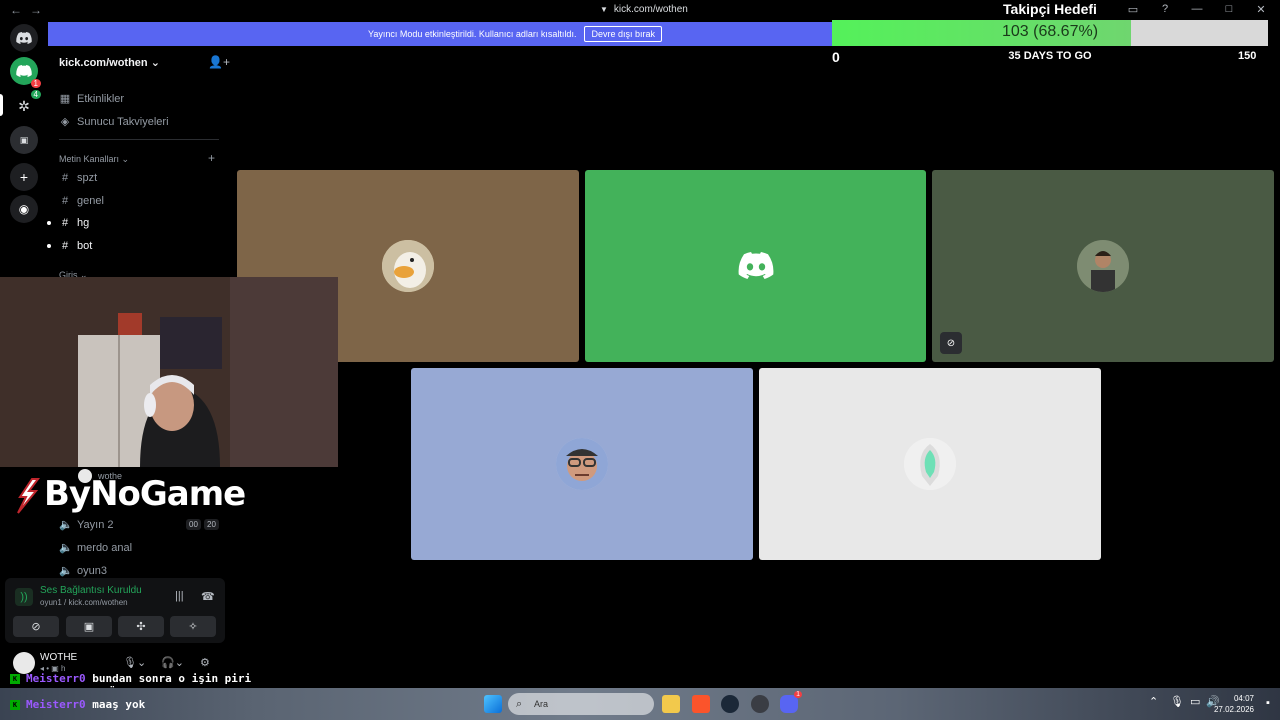 This screenshot has width=1280, height=720. I want to click on channel-genel: # genel, so click(81, 201).